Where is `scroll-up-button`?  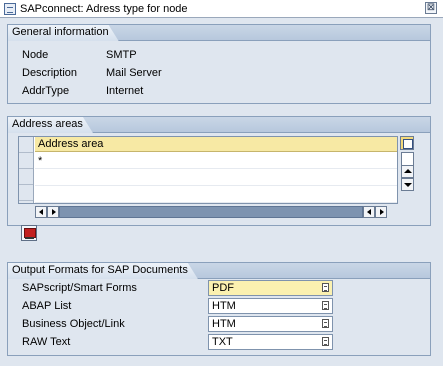
scroll-up-button is located at coordinates (407, 171).